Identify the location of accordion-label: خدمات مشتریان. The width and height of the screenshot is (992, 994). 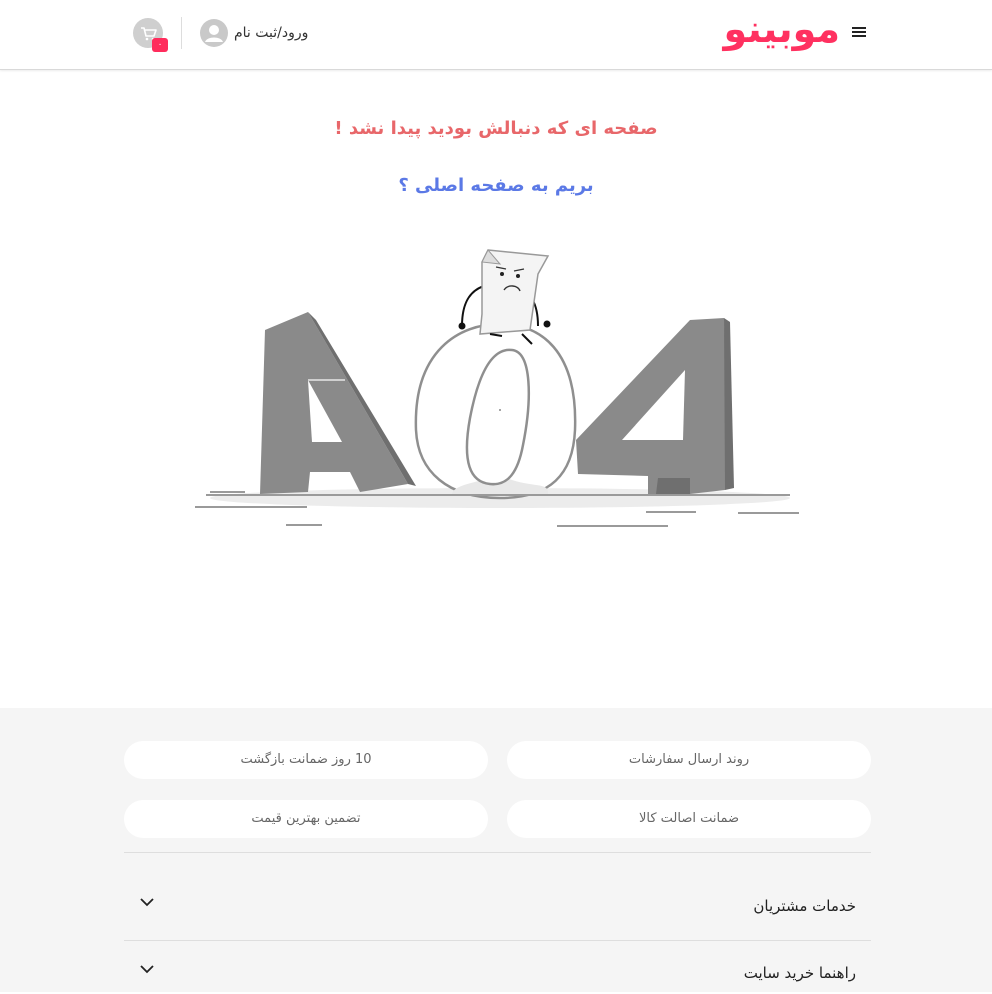
(804, 906).